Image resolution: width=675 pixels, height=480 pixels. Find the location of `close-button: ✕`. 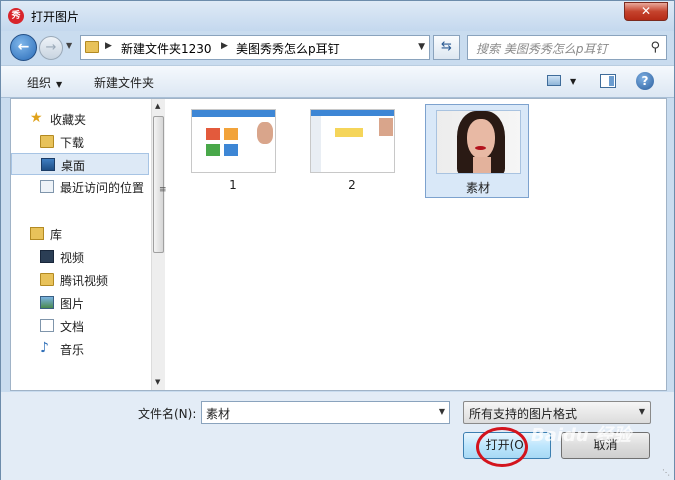

close-button: ✕ is located at coordinates (646, 11).